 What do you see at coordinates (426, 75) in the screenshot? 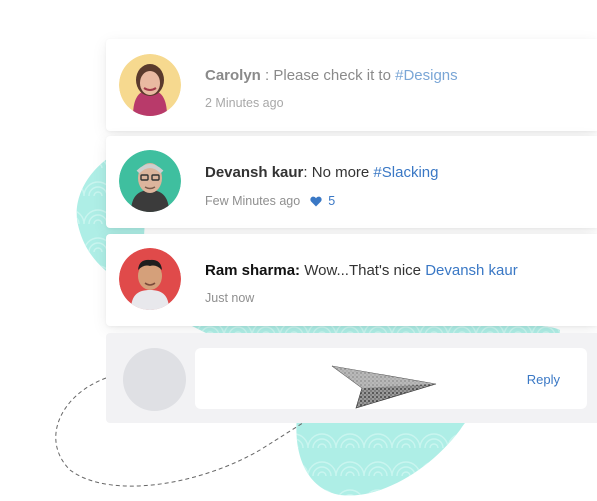
I see `hashtag-link: #Designs` at bounding box center [426, 75].